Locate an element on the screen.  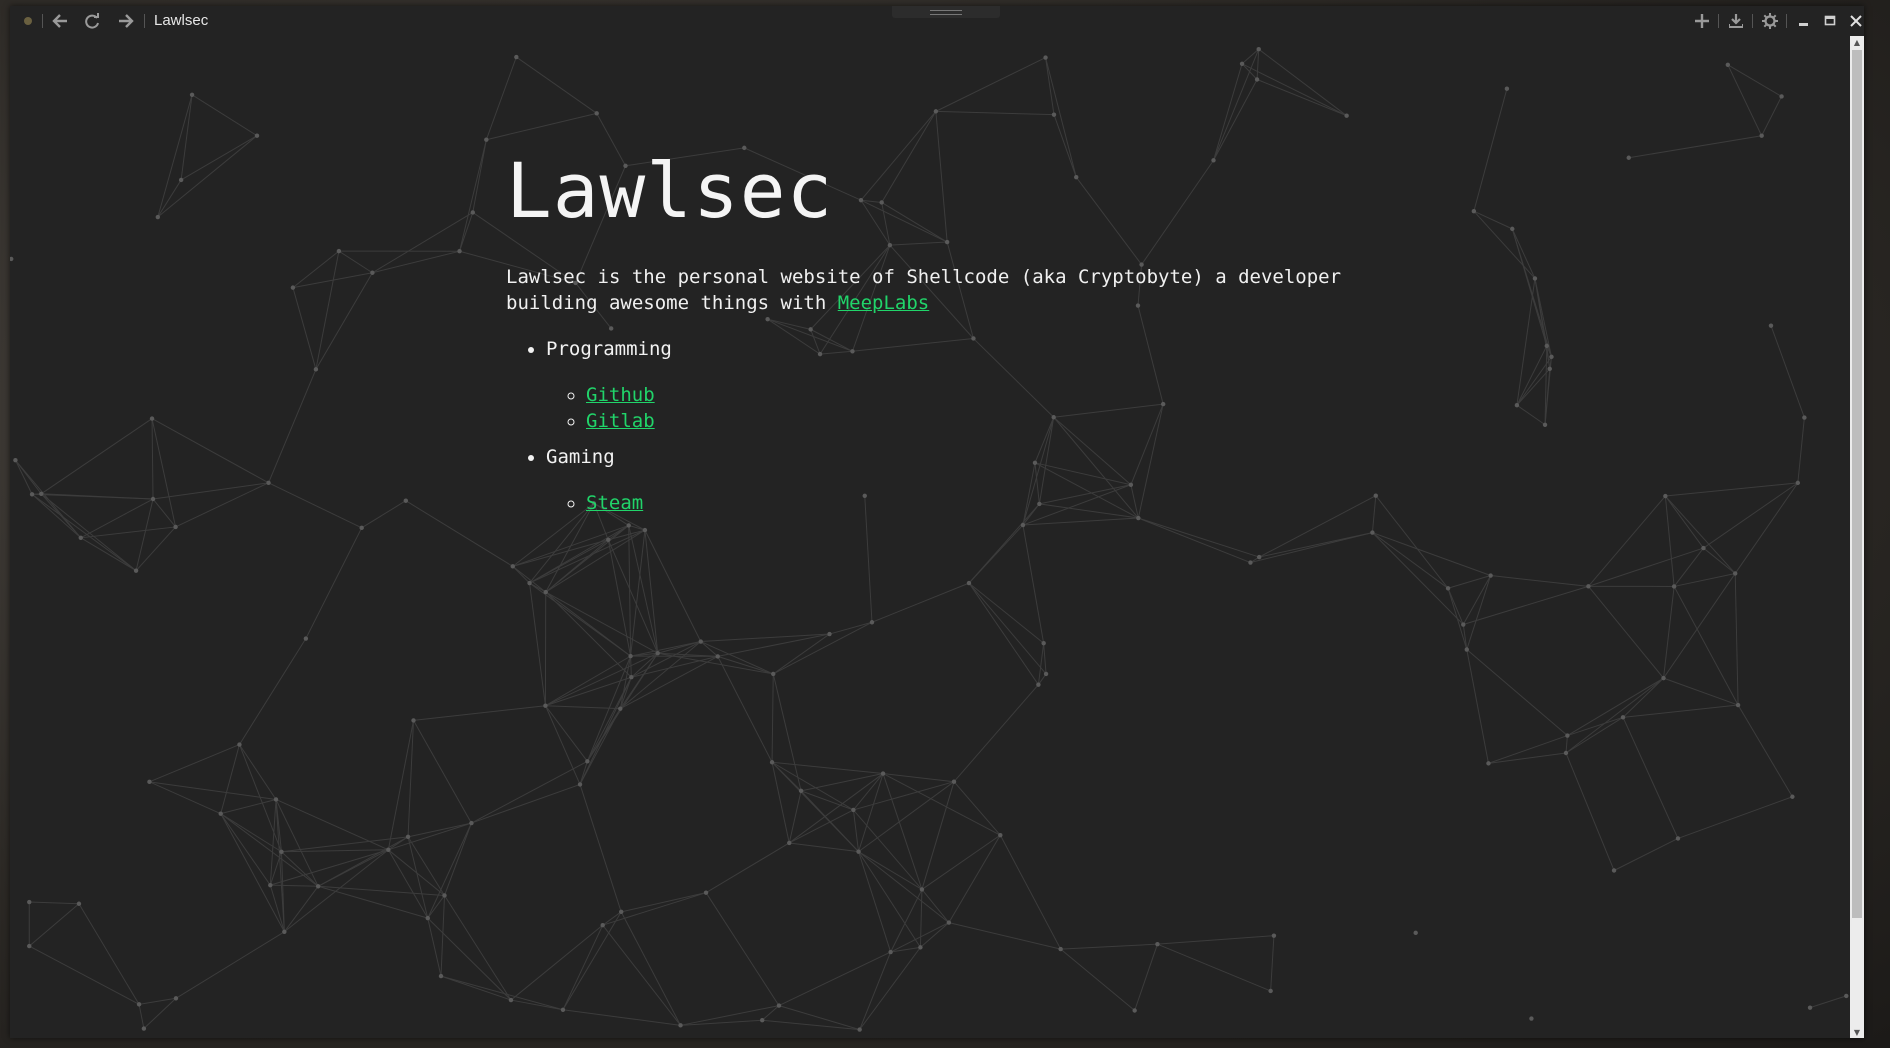
plus-icon is located at coordinates (1702, 21).